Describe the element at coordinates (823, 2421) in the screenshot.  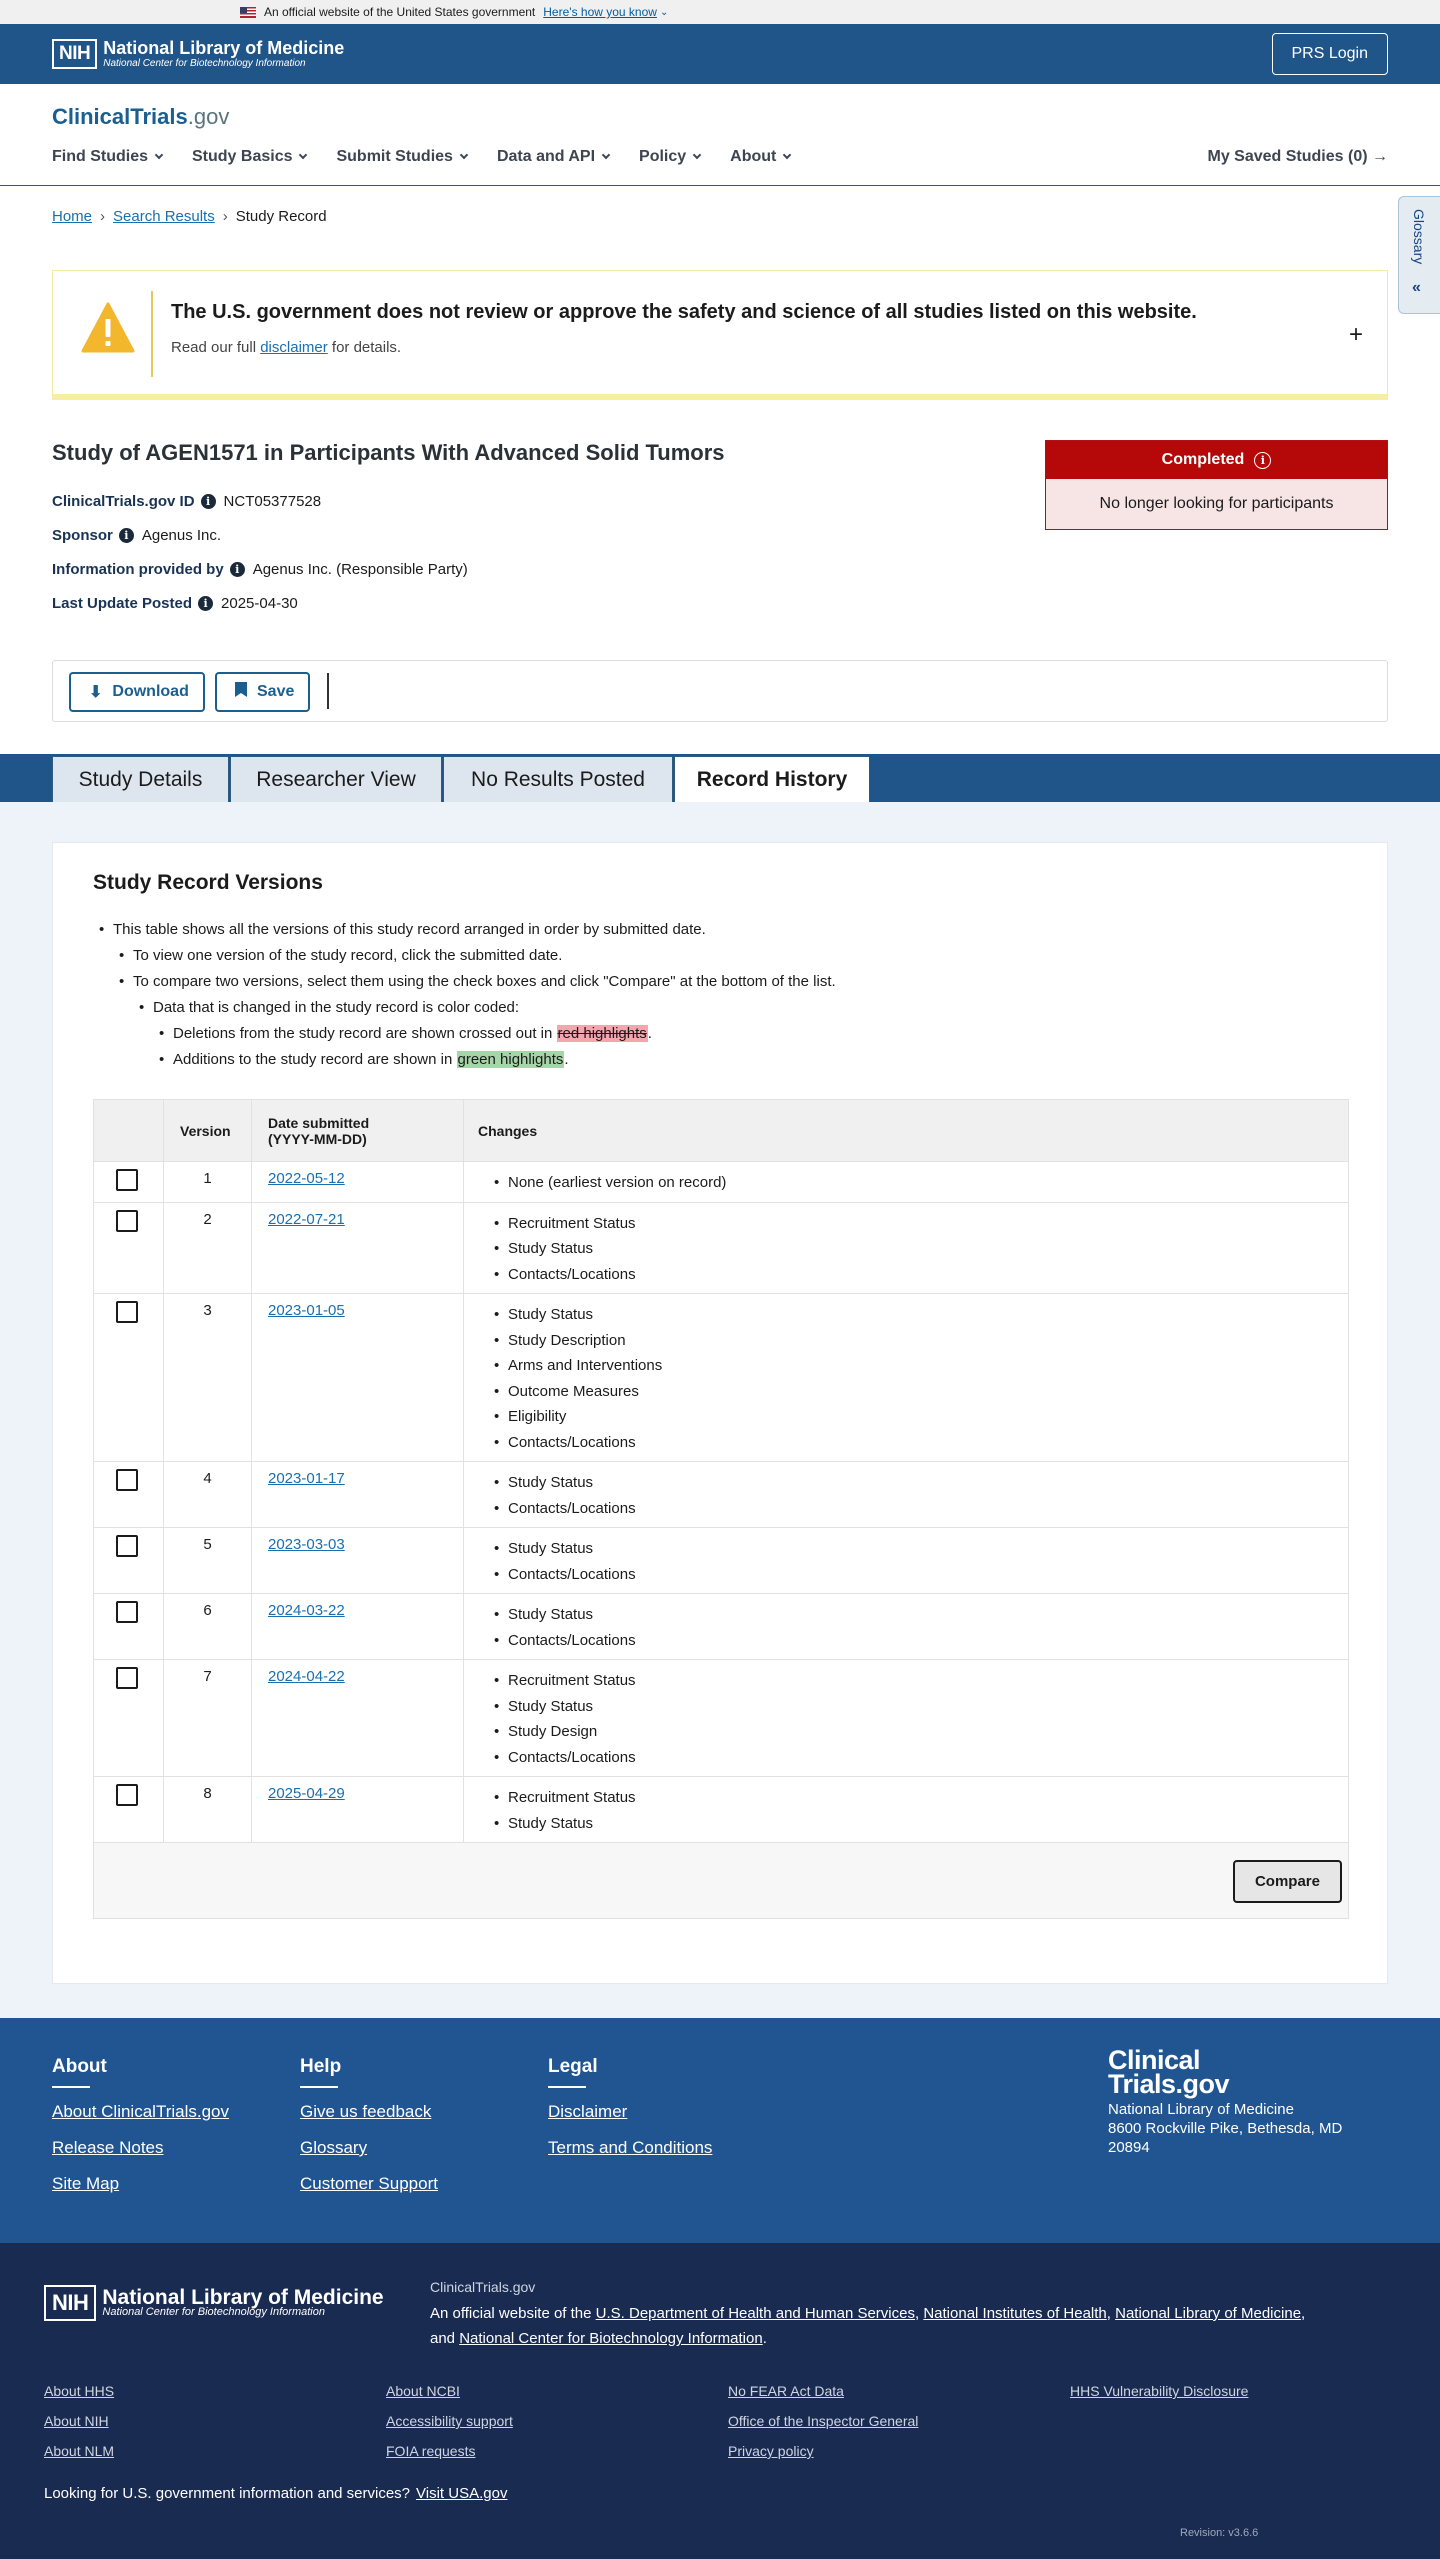
I see `link-inspector-general: Office of the Inspector General` at that location.